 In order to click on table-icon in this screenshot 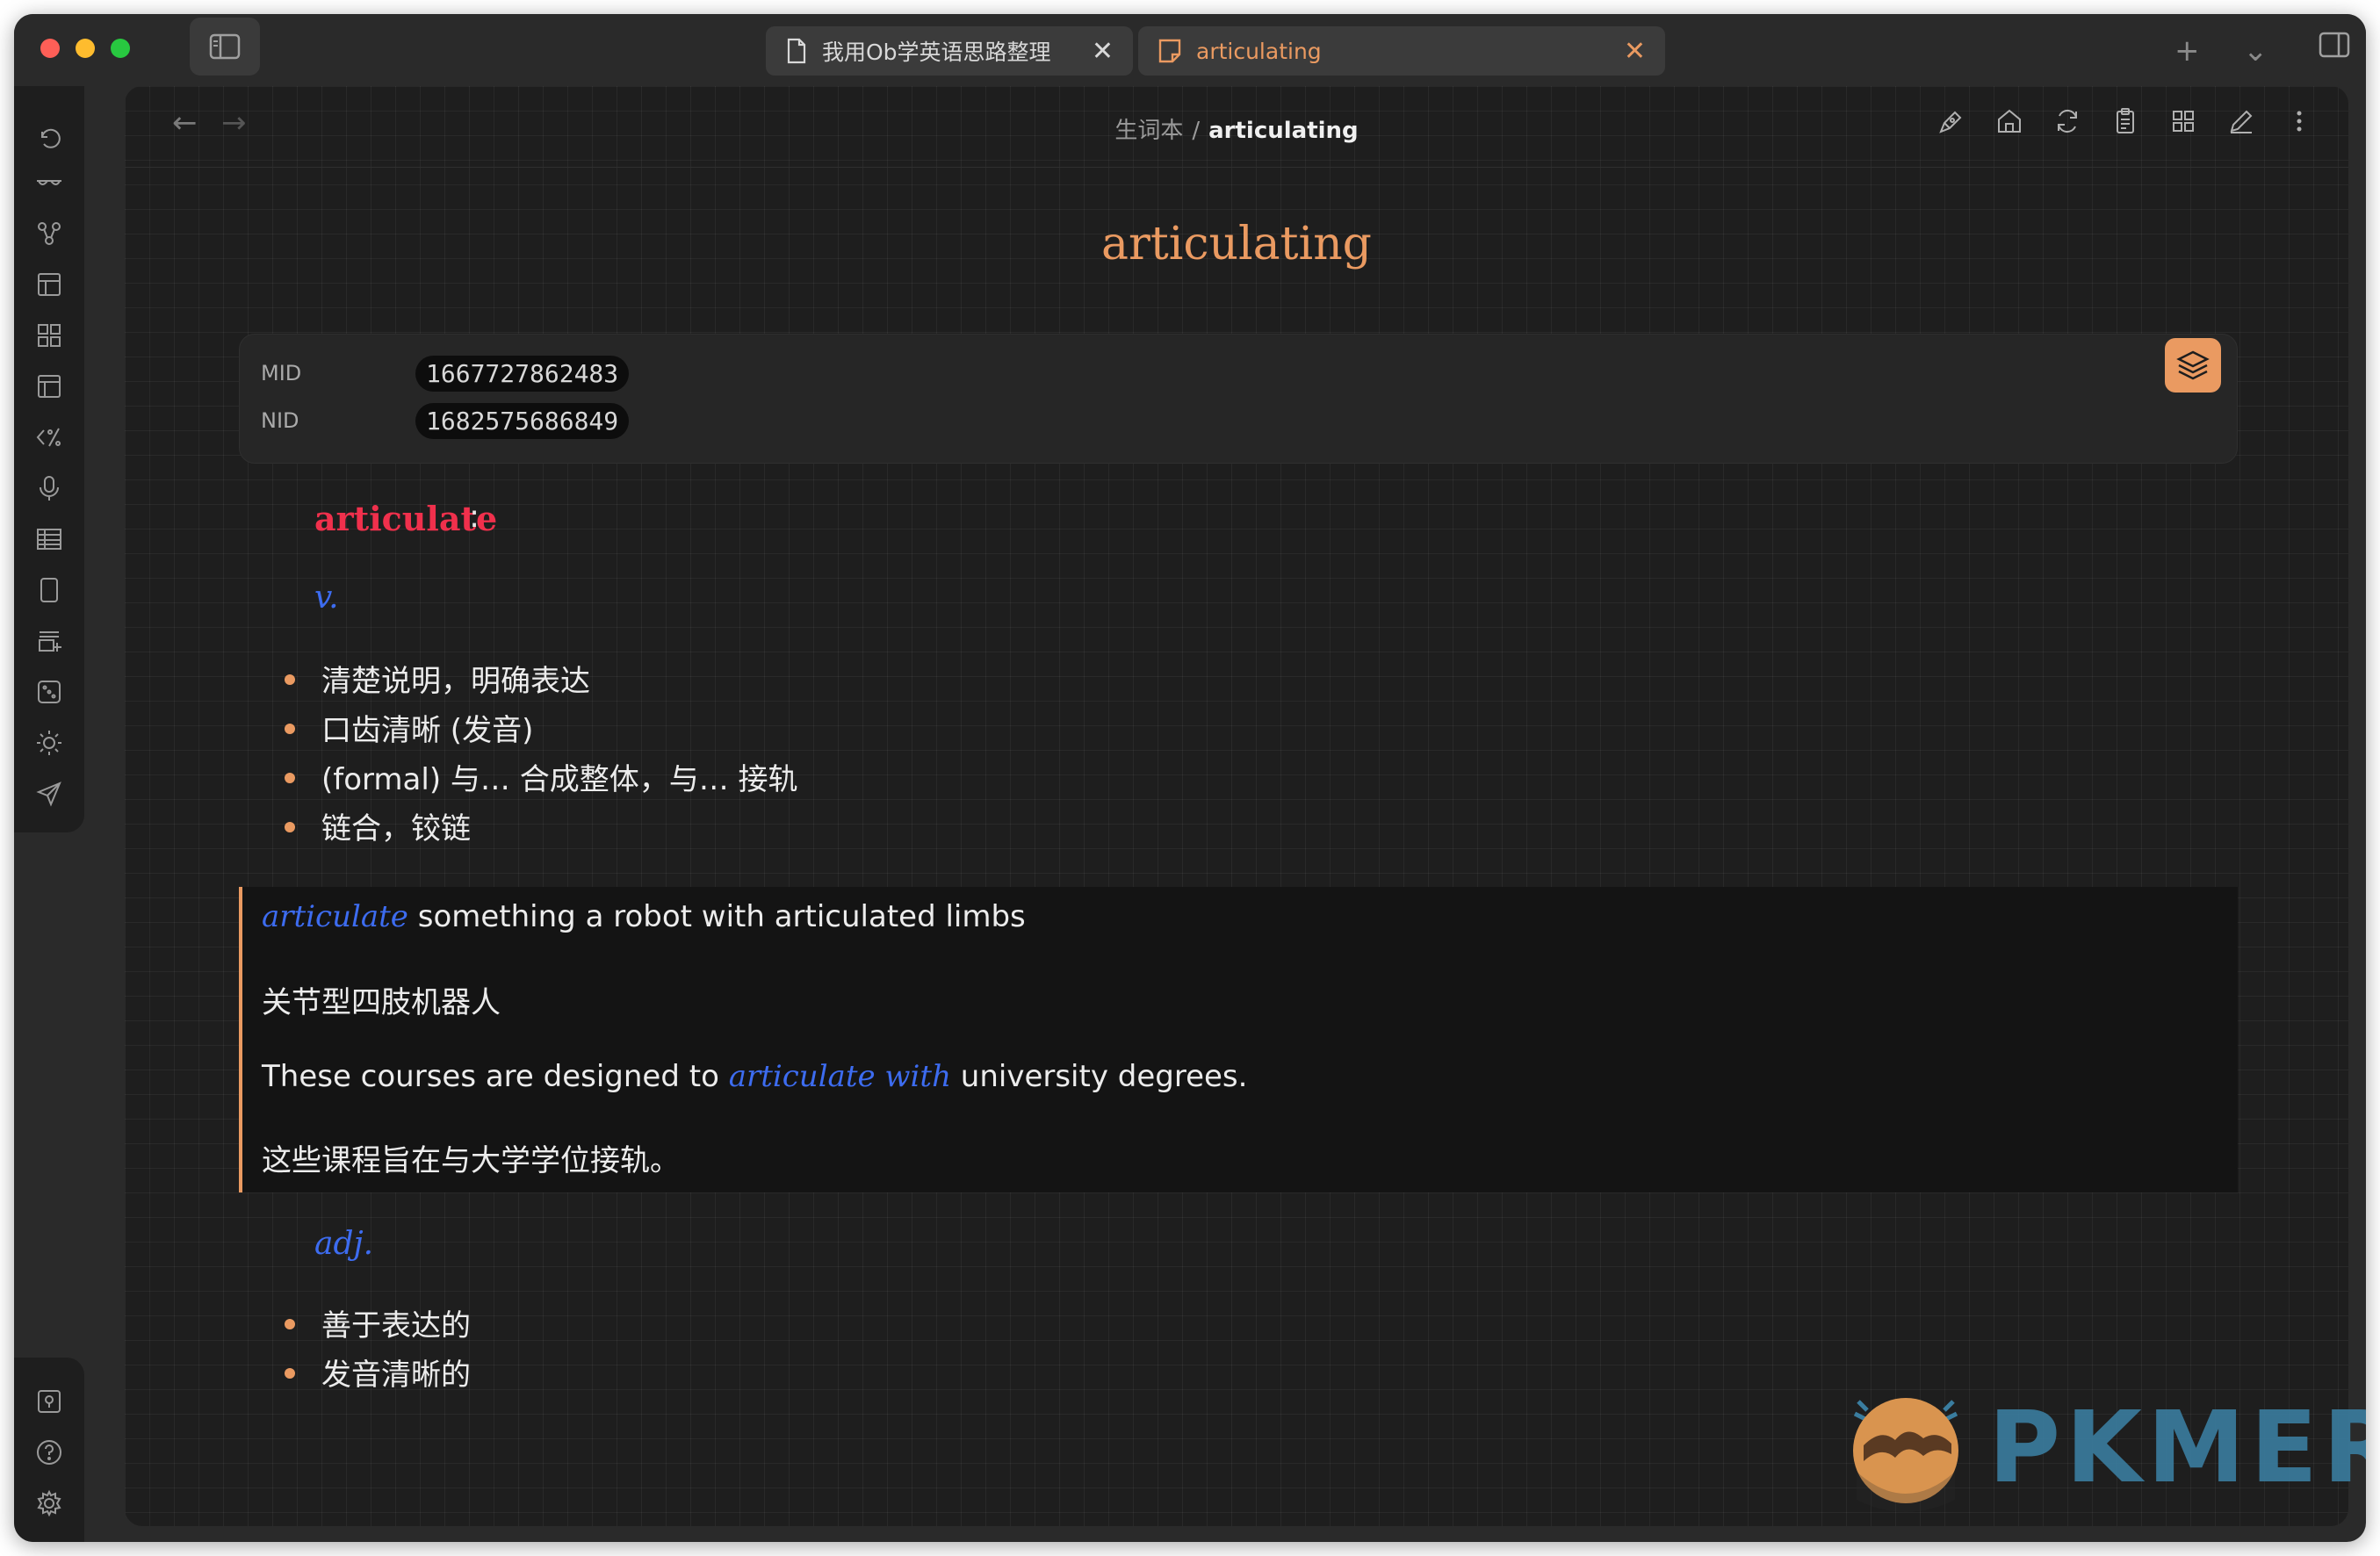, I will do `click(49, 539)`.